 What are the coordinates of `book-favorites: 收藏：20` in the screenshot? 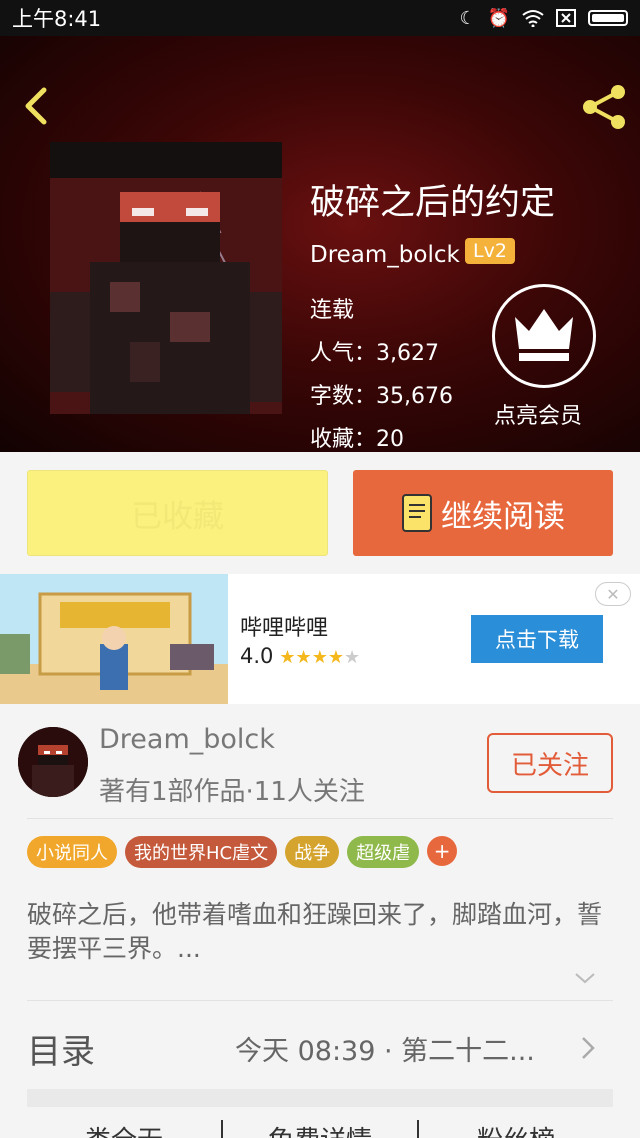 It's located at (357, 439).